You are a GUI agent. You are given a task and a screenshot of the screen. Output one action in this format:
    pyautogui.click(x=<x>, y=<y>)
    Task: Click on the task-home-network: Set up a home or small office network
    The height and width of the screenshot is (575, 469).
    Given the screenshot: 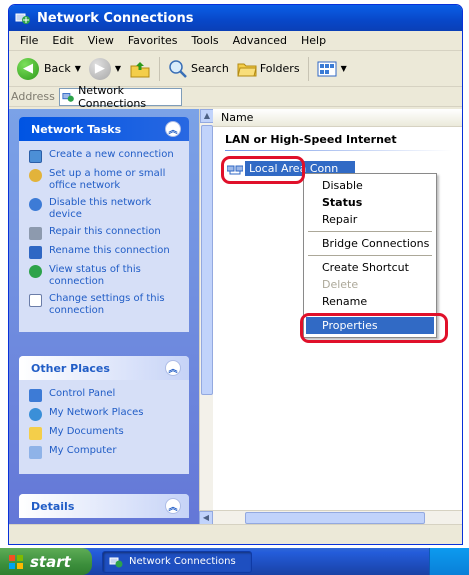 What is the action you would take?
    pyautogui.click(x=104, y=180)
    